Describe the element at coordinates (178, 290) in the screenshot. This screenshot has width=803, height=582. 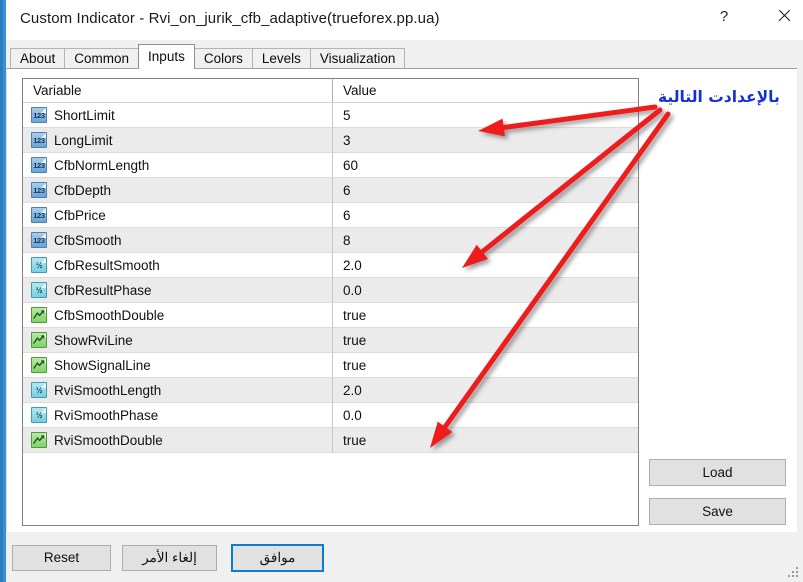
I see `cell-variable: ½ CfbResultPhase` at that location.